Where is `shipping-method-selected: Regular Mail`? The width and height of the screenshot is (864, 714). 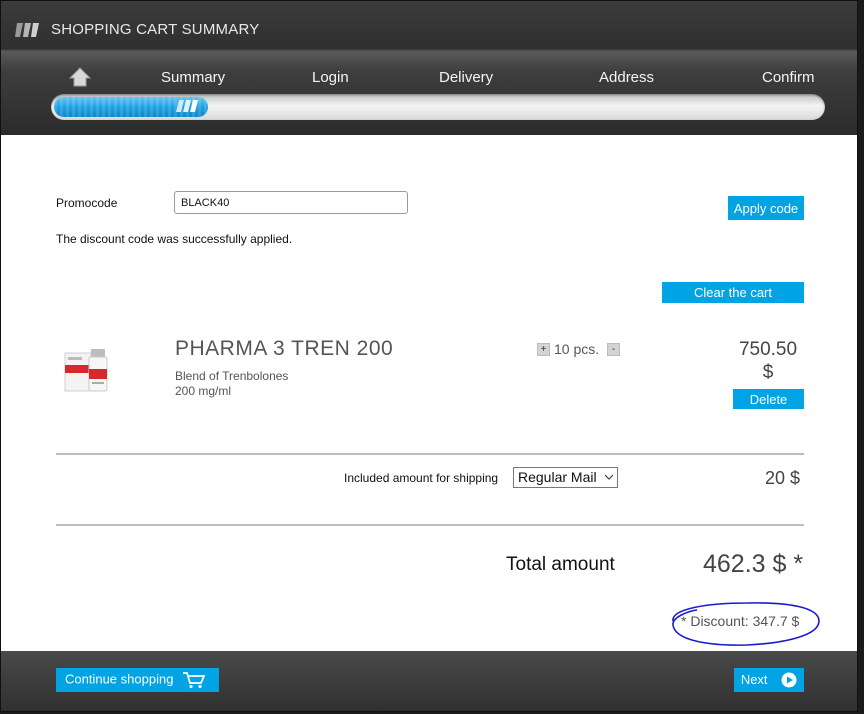 shipping-method-selected: Regular Mail is located at coordinates (557, 477).